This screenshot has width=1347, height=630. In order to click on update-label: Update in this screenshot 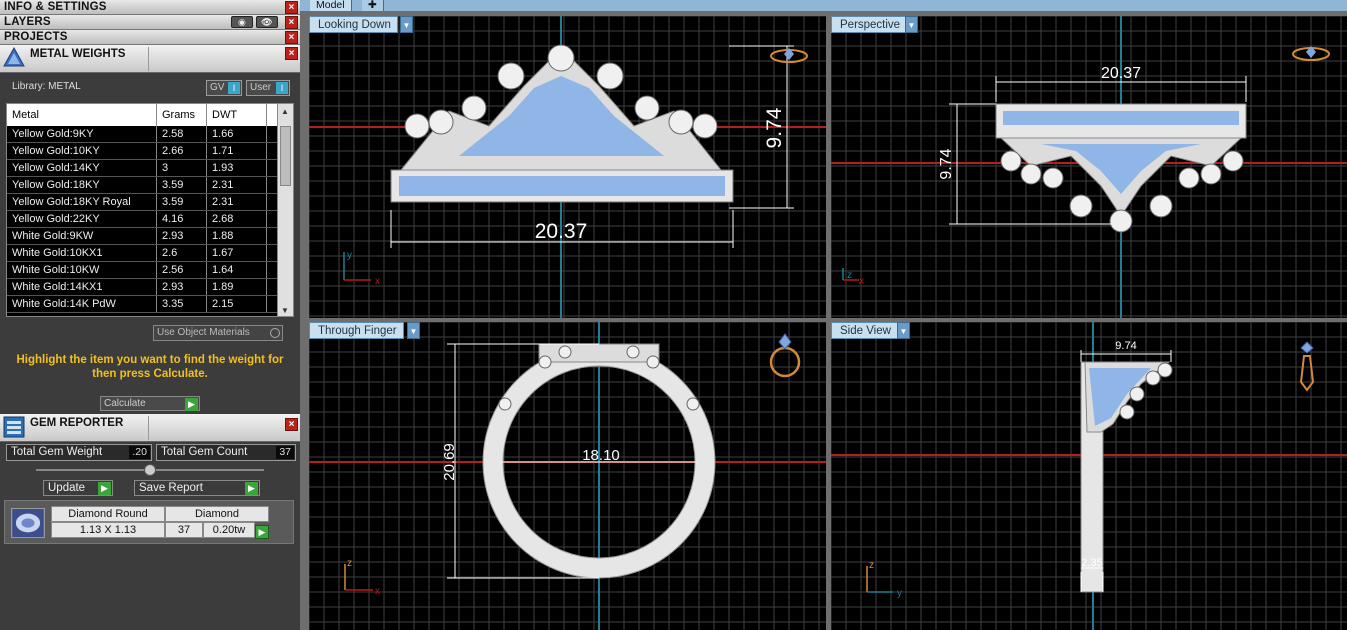, I will do `click(67, 488)`.